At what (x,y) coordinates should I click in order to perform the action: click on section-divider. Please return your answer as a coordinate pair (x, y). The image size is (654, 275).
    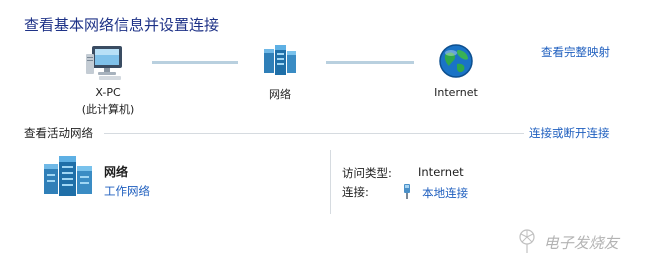
    Looking at the image, I should click on (314, 133).